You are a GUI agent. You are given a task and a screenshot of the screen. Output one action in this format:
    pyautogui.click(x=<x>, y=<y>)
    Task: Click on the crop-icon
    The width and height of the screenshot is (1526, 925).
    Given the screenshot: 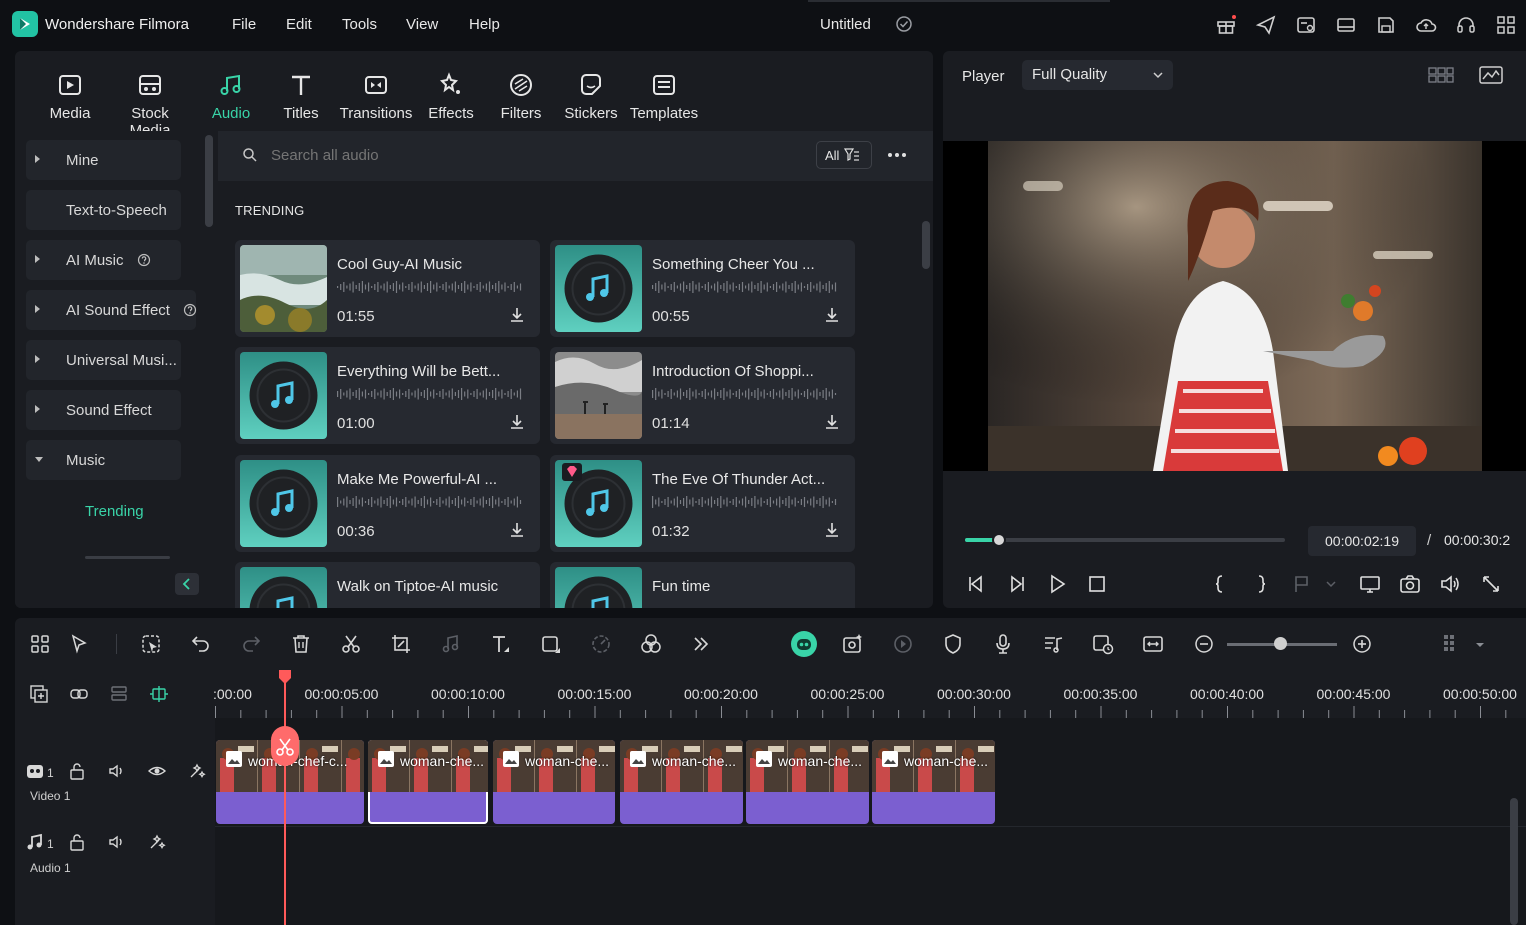 What is the action you would take?
    pyautogui.click(x=401, y=644)
    